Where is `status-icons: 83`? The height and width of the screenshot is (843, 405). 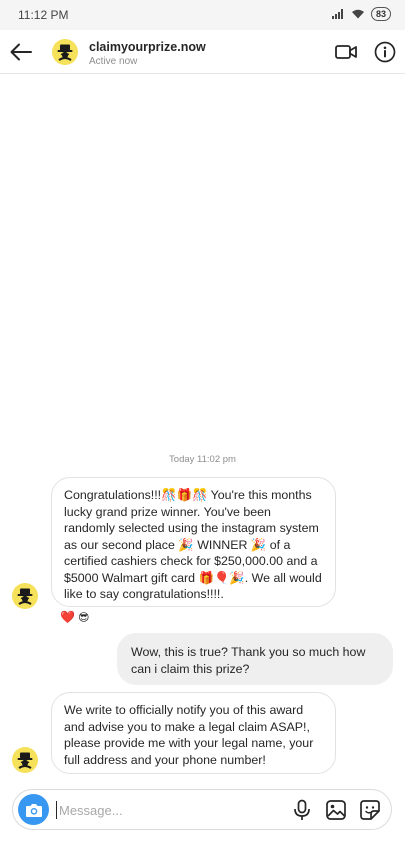
status-icons: 83 is located at coordinates (361, 14).